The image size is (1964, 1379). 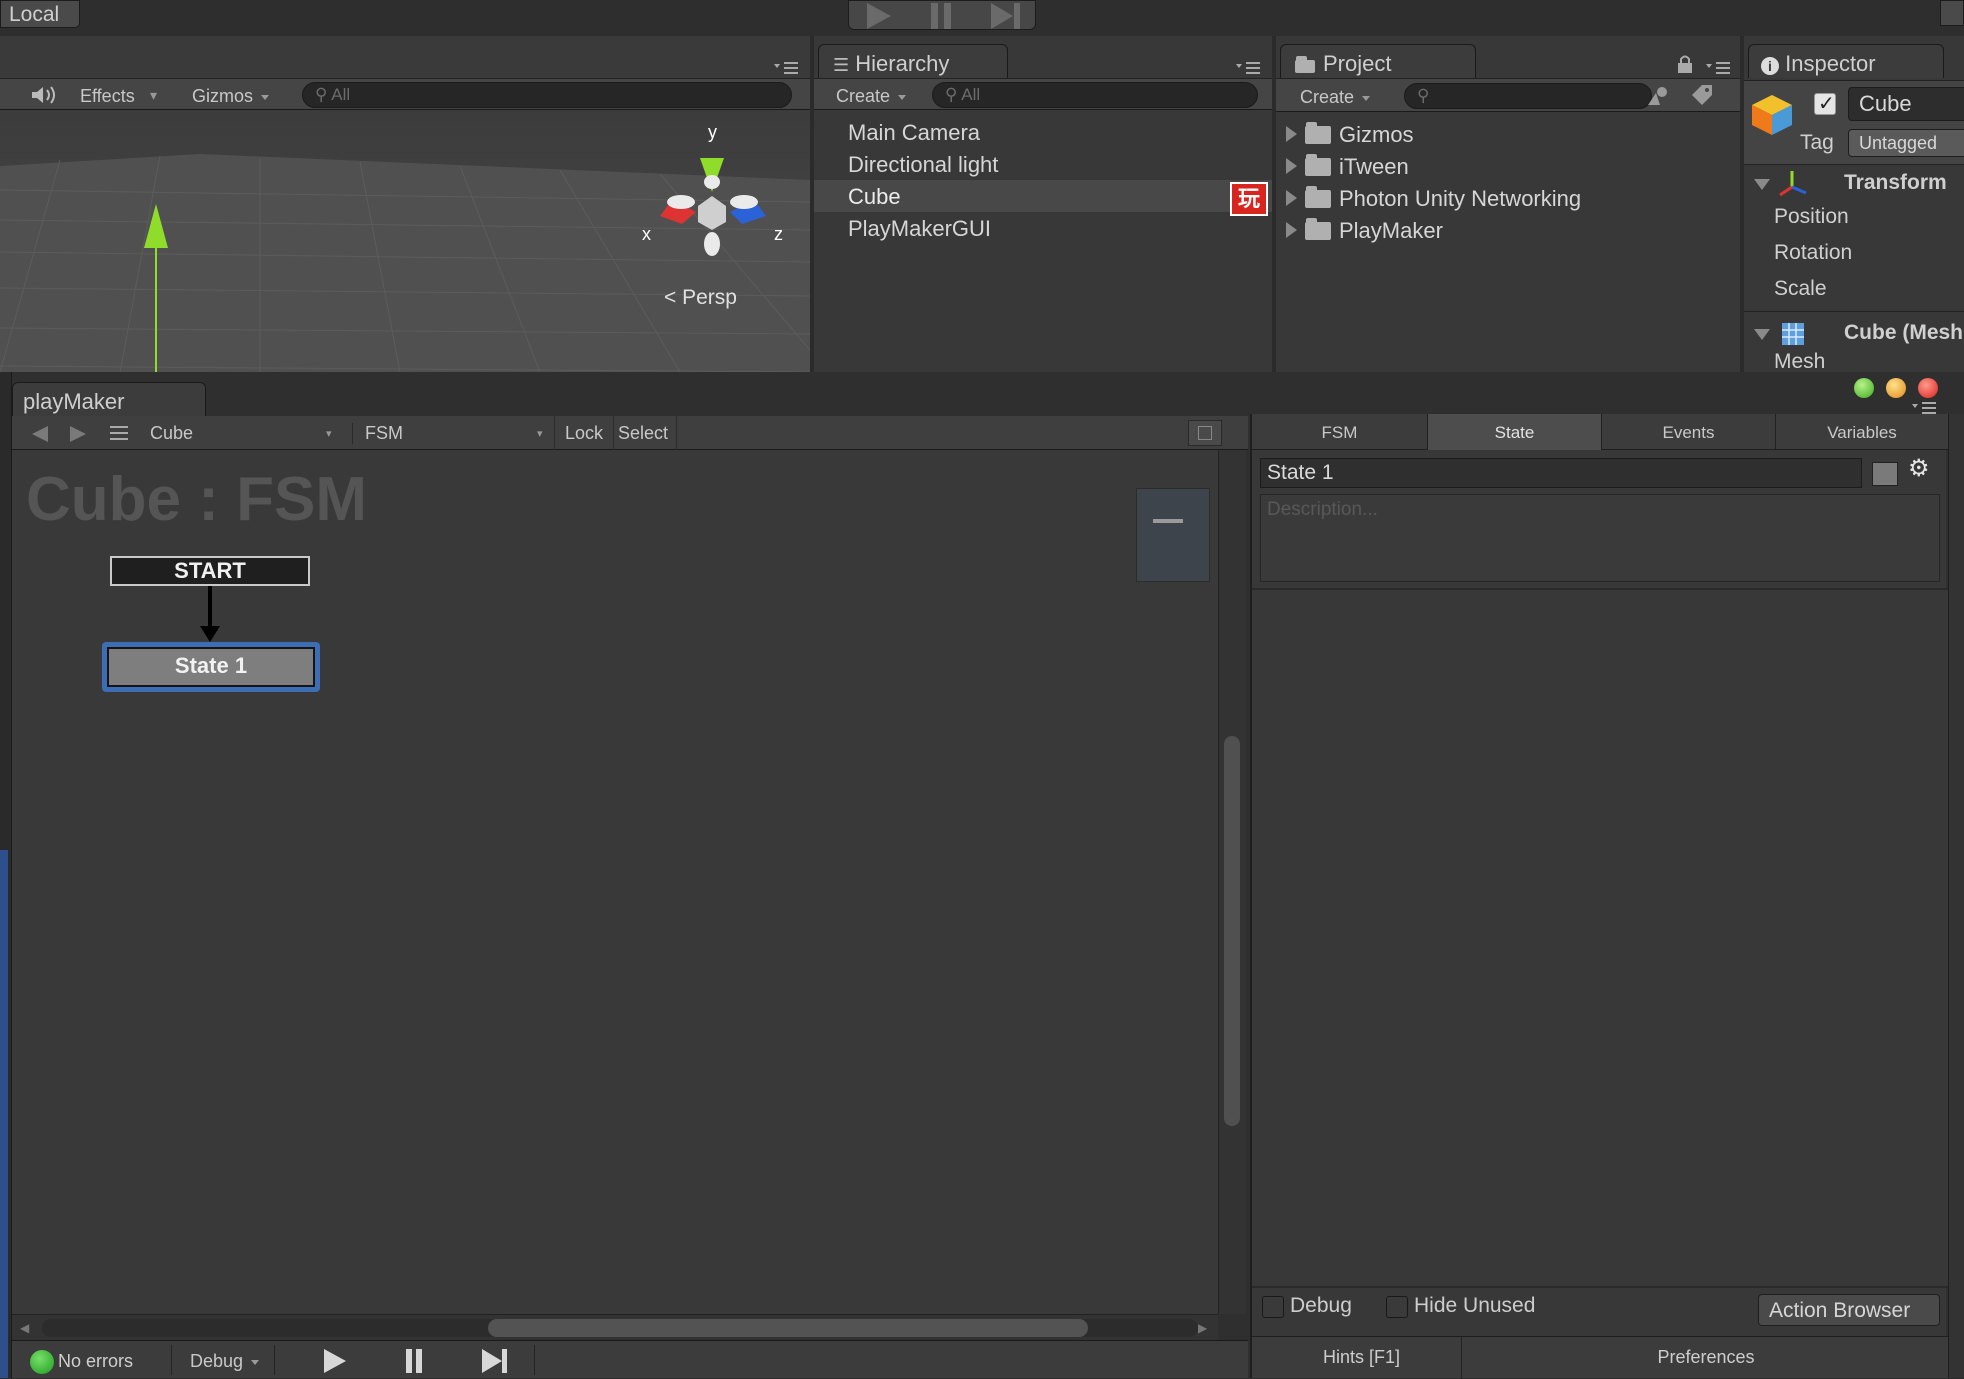 I want to click on hierarchy-search-input: ⚲ All, so click(x=1095, y=95).